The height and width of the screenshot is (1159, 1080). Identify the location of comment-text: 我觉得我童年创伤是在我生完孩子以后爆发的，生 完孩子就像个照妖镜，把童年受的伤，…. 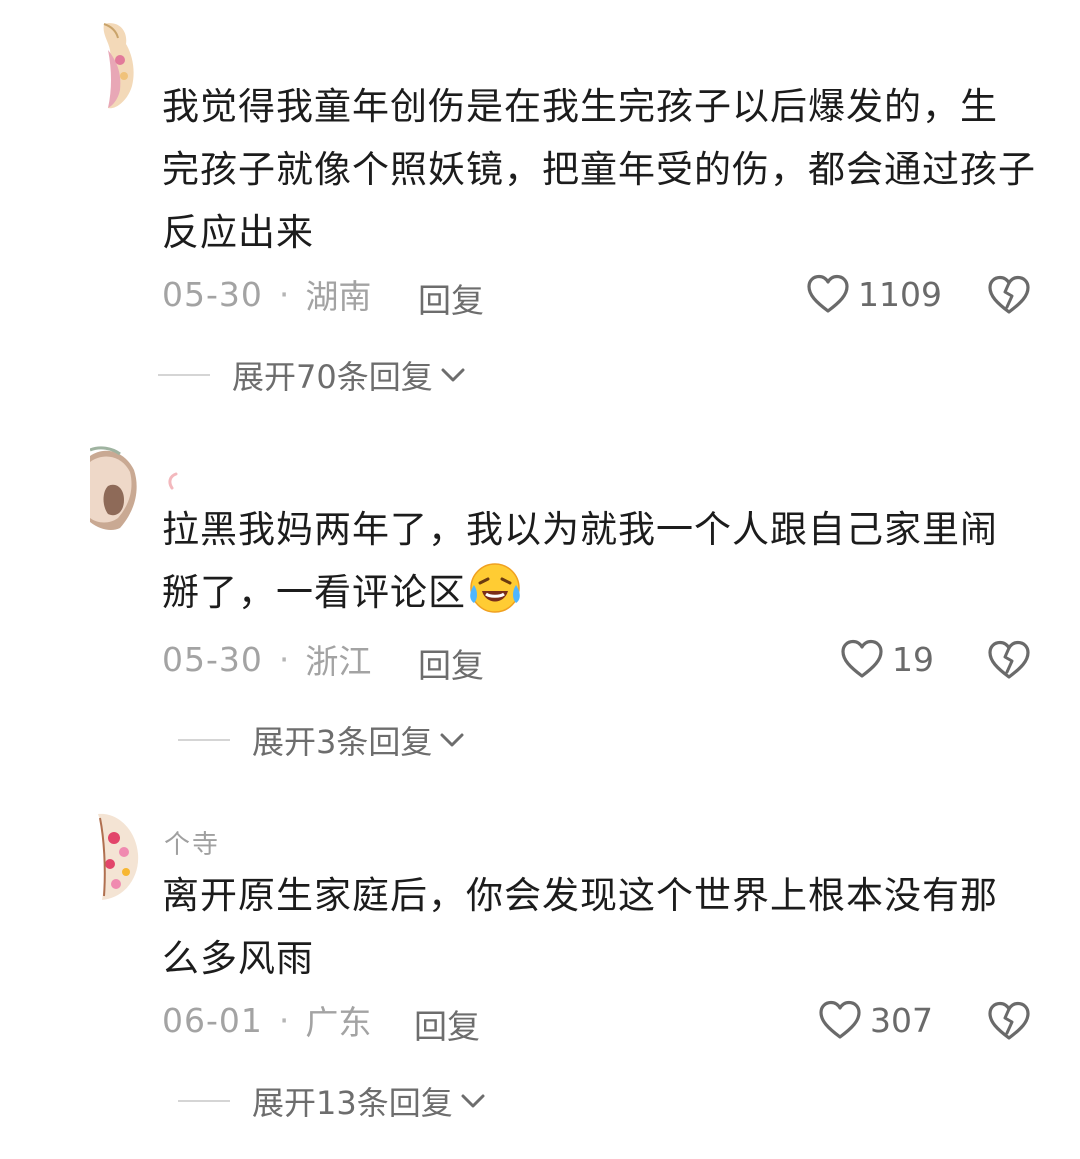
(607, 169).